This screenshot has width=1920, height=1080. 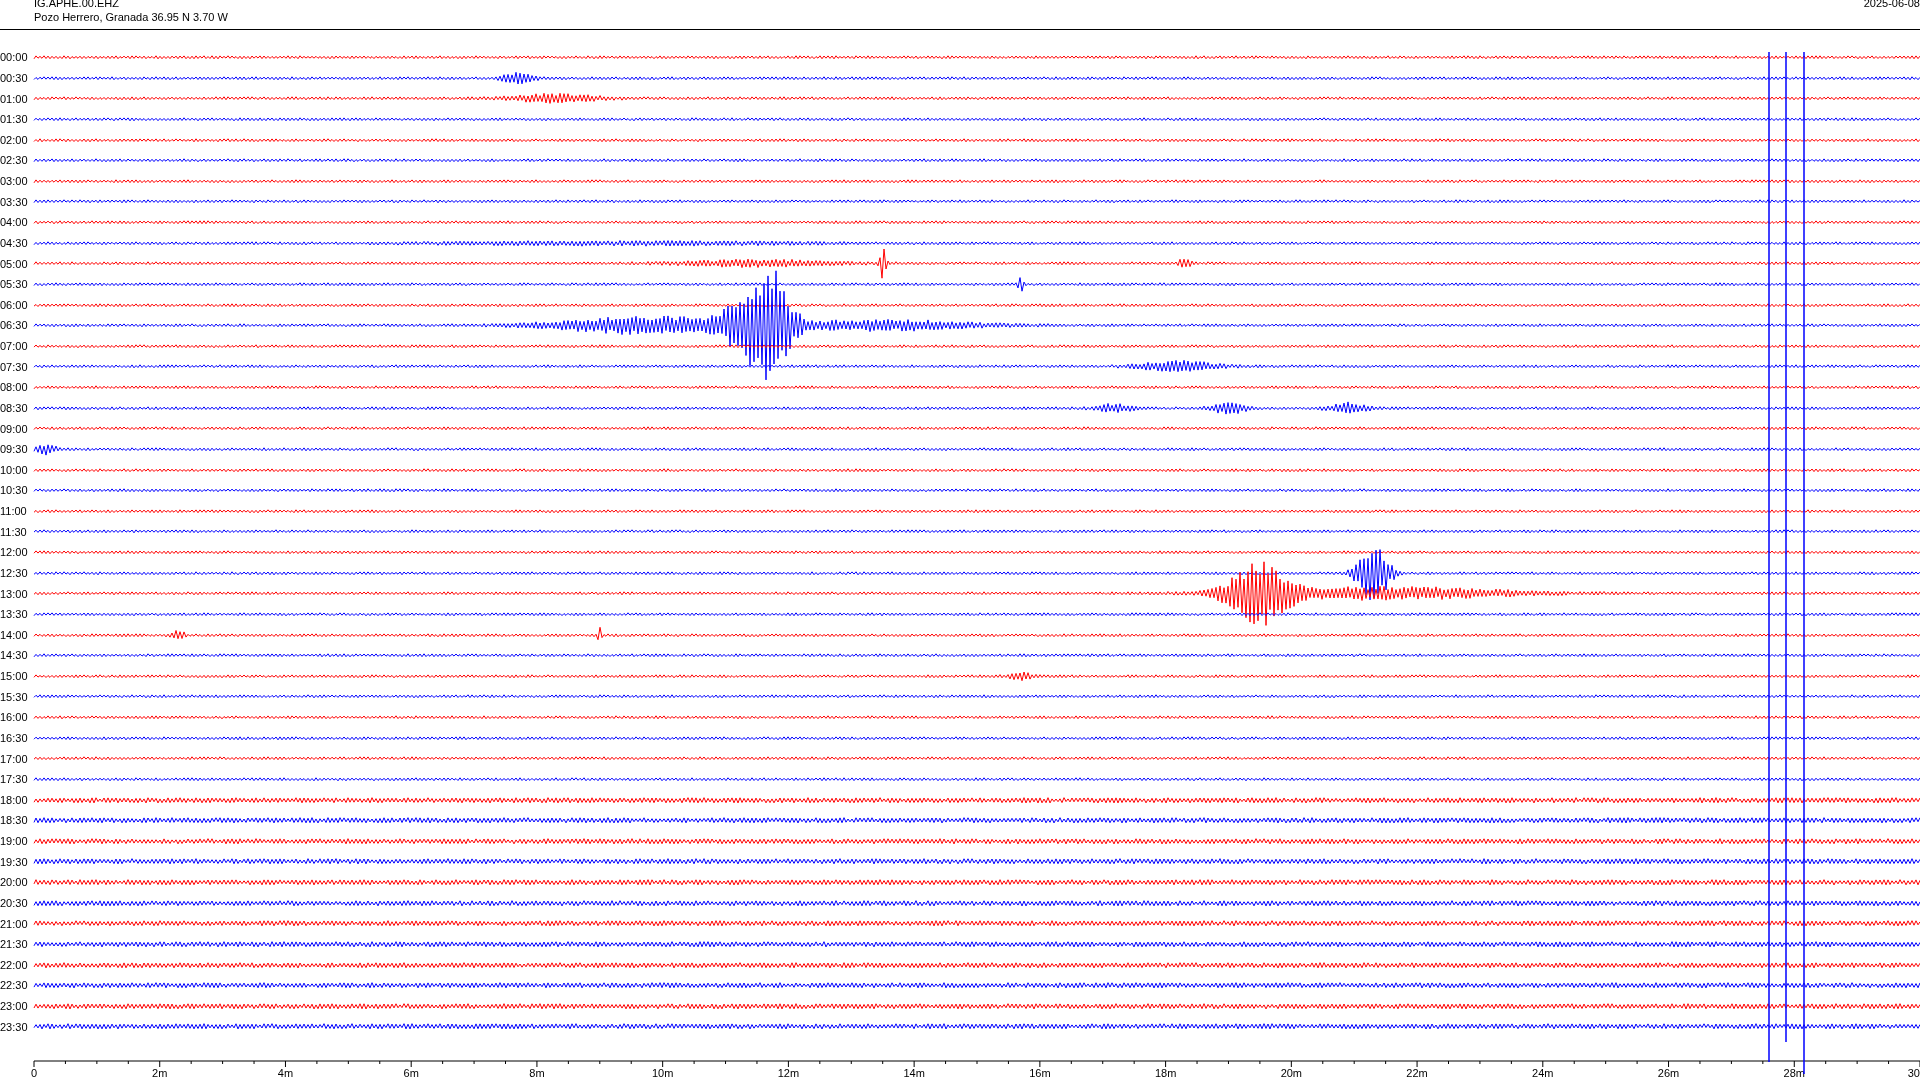 What do you see at coordinates (14, 98) in the screenshot?
I see `time-label: 01:00` at bounding box center [14, 98].